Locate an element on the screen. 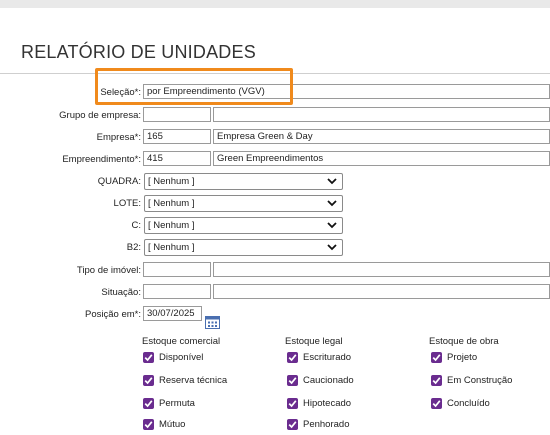  empreendimento-label: Empreendimento*: is located at coordinates (101, 159).